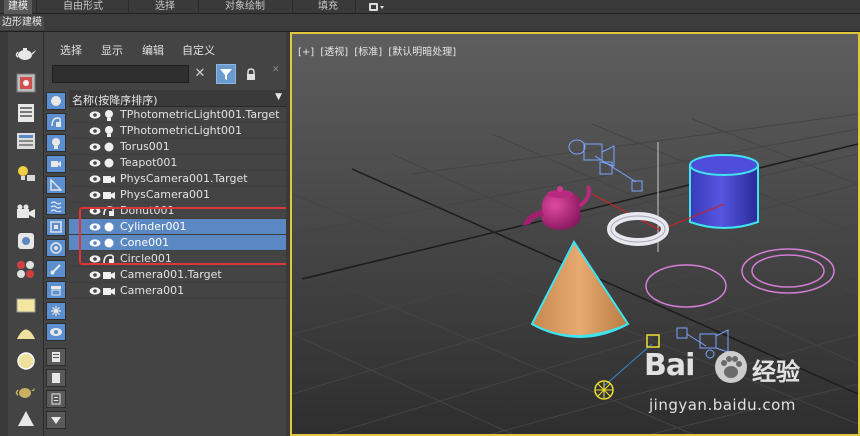 The height and width of the screenshot is (436, 860). What do you see at coordinates (26, 419) in the screenshot?
I see `cone-tool-icon` at bounding box center [26, 419].